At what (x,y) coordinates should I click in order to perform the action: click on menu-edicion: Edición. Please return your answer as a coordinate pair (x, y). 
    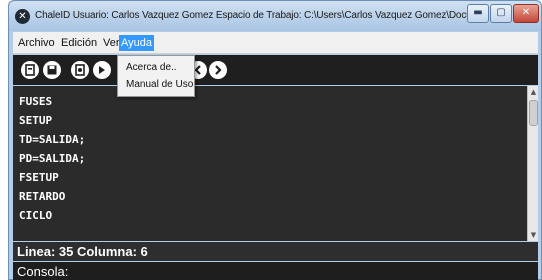
    Looking at the image, I should click on (79, 43).